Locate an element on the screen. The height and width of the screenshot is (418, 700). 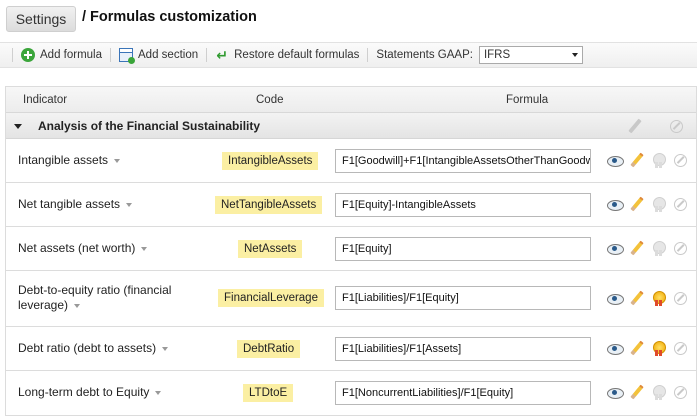
indicator-cell: Long-term debt to Equity is located at coordinates (90, 392).